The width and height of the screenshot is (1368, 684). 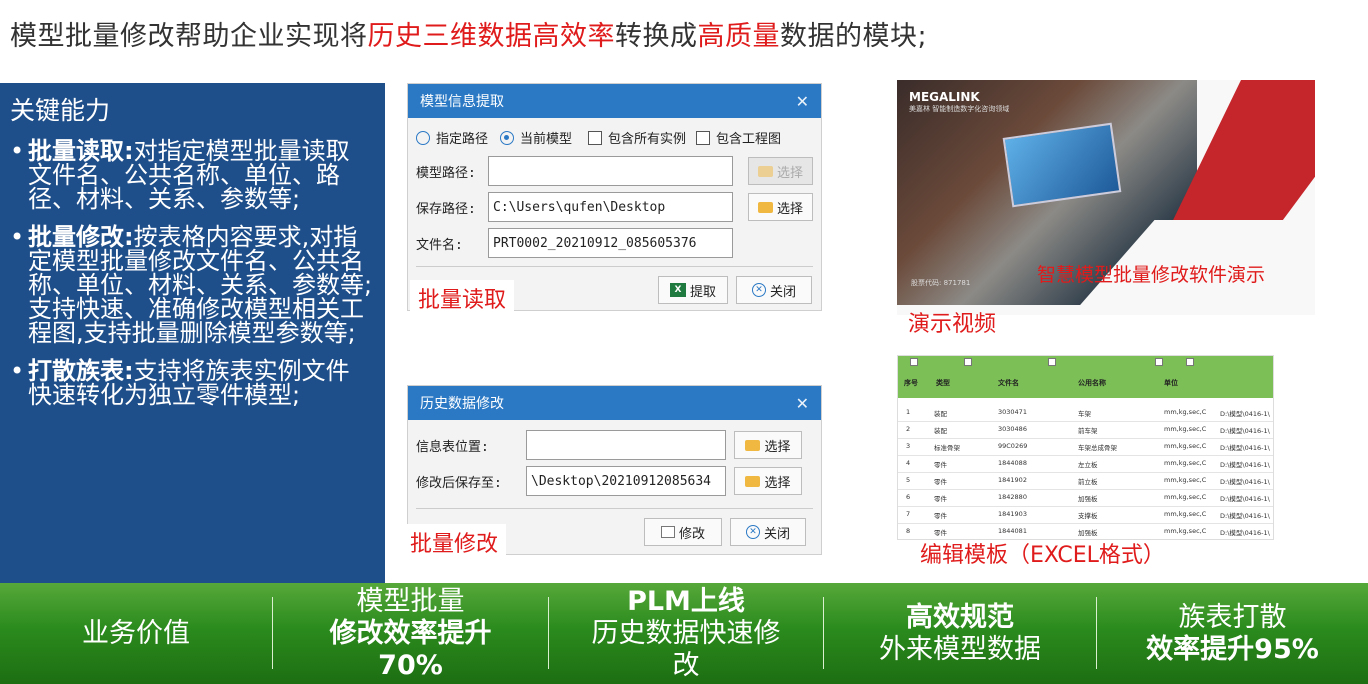 What do you see at coordinates (960, 633) in the screenshot?
I see `value-cell-standardize: 高效规范 外来模型数据` at bounding box center [960, 633].